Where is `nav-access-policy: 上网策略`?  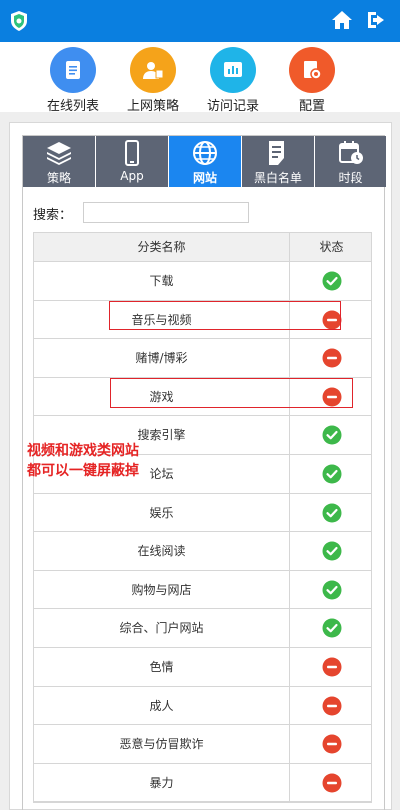 nav-access-policy: 上网策略 is located at coordinates (153, 80).